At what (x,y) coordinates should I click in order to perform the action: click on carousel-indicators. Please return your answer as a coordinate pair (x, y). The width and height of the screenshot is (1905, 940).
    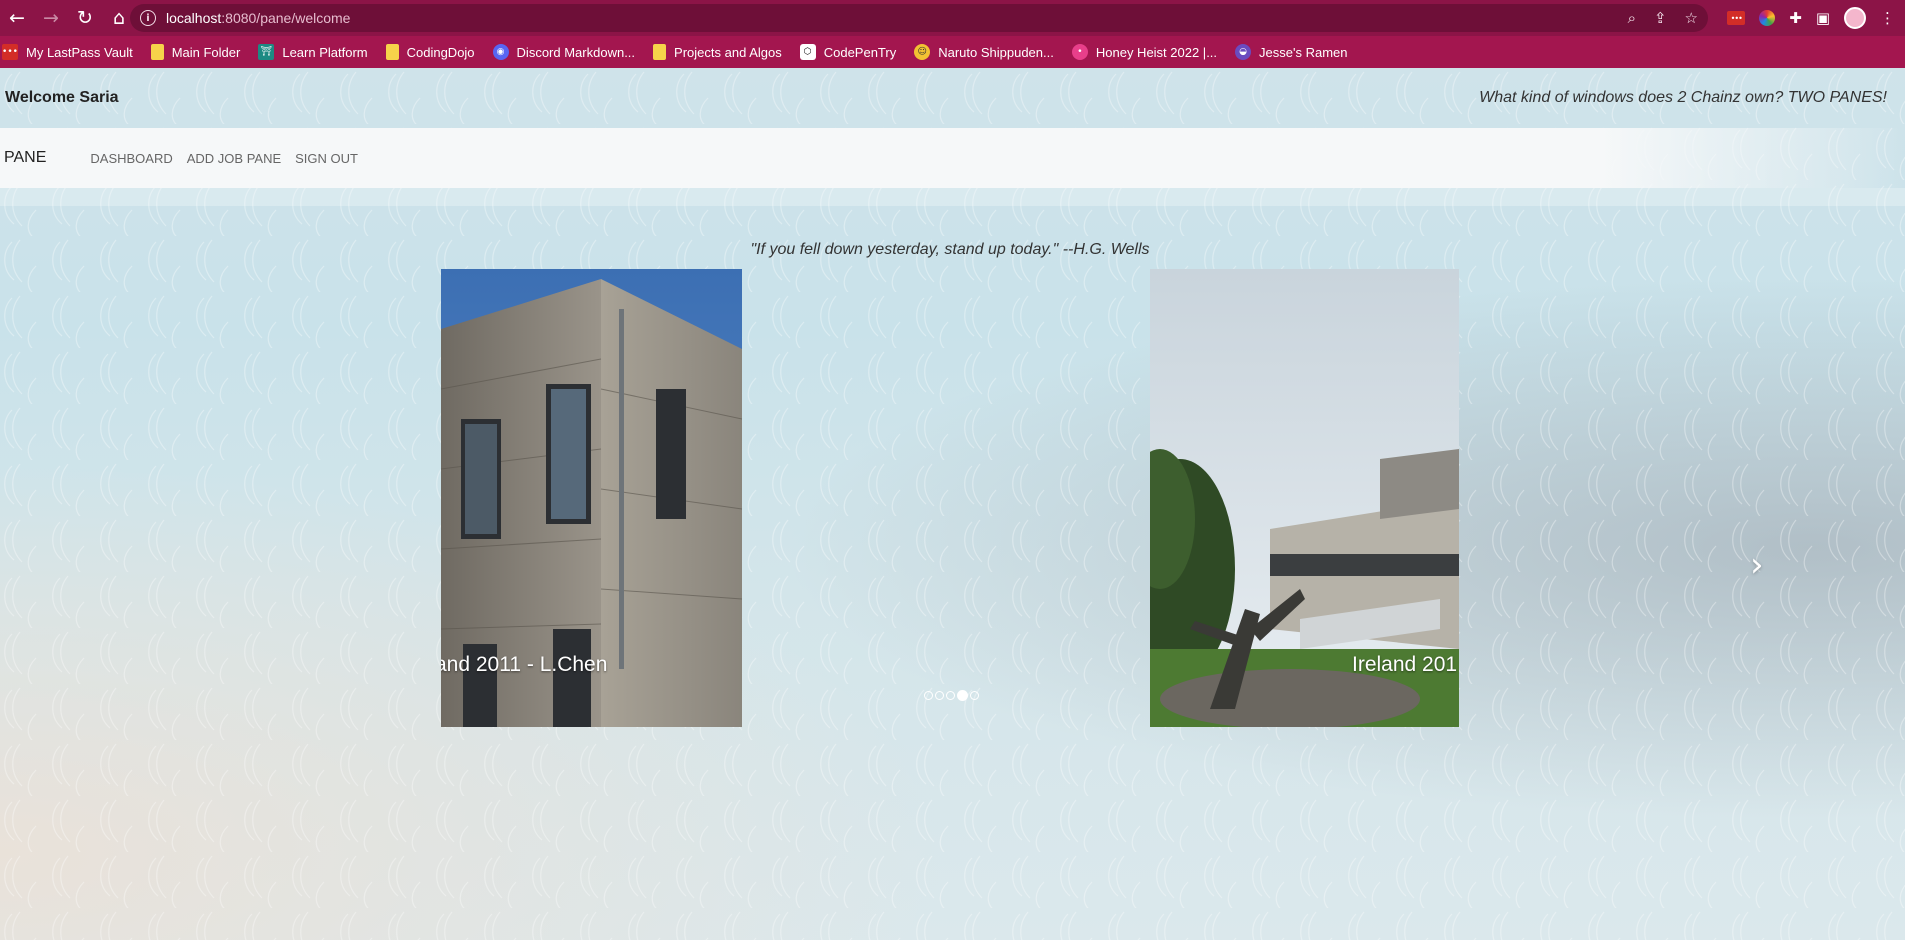
    Looking at the image, I should click on (951, 695).